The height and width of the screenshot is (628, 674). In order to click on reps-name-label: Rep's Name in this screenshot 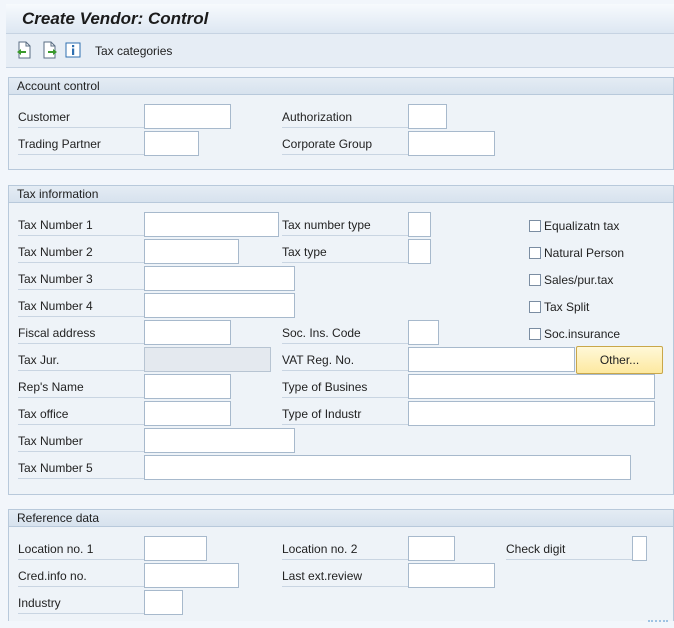, I will do `click(81, 387)`.